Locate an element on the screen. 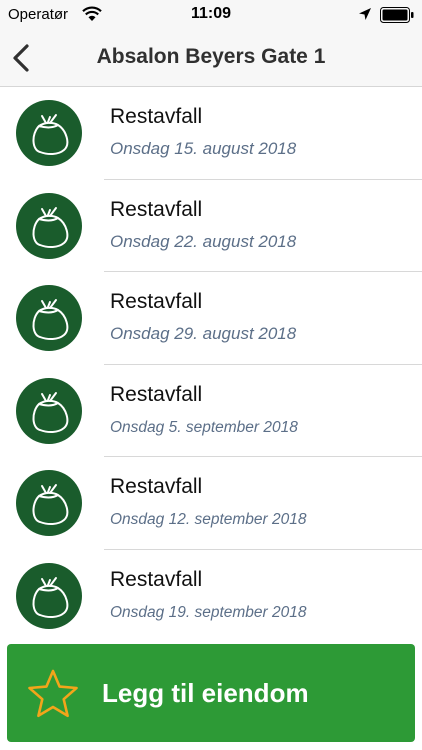 Image resolution: width=422 pixels, height=750 pixels. list-item: Restavfall Onsdag 5. september 2018 is located at coordinates (211, 411).